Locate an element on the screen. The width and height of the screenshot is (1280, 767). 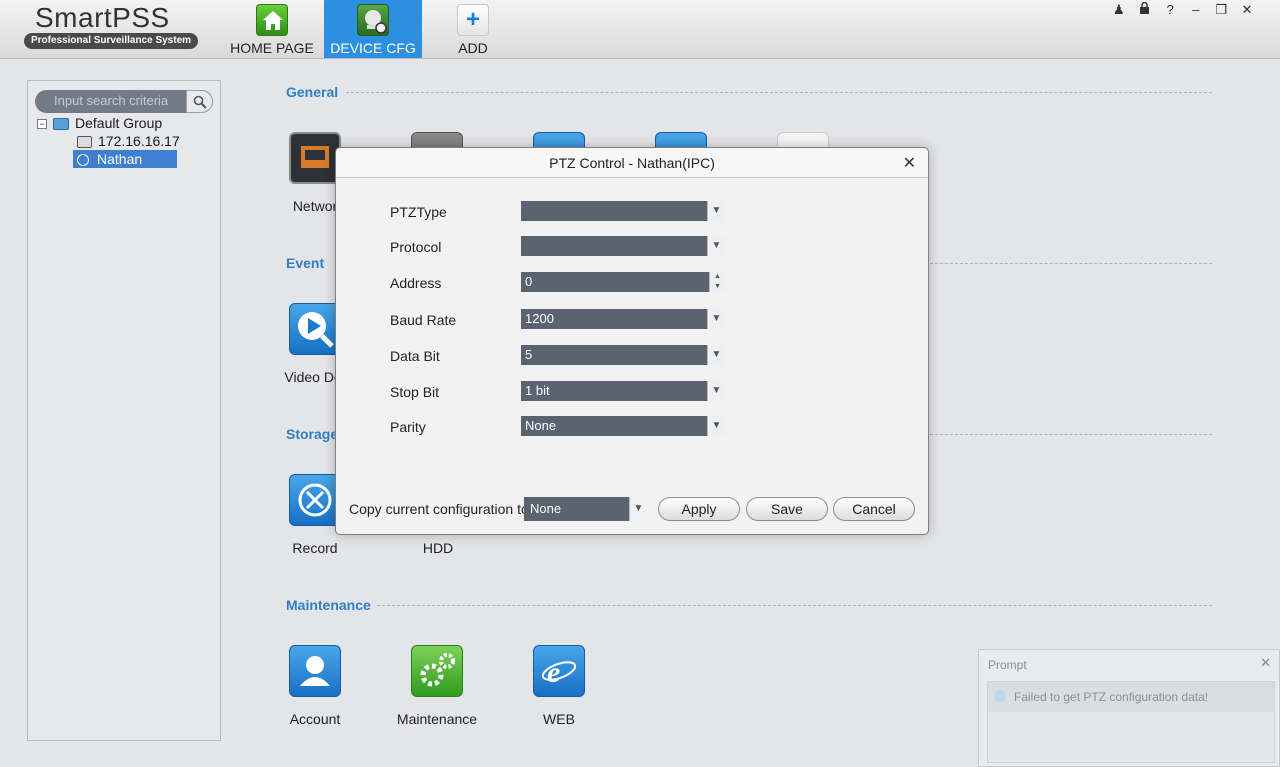
save-button: Save is located at coordinates (787, 509).